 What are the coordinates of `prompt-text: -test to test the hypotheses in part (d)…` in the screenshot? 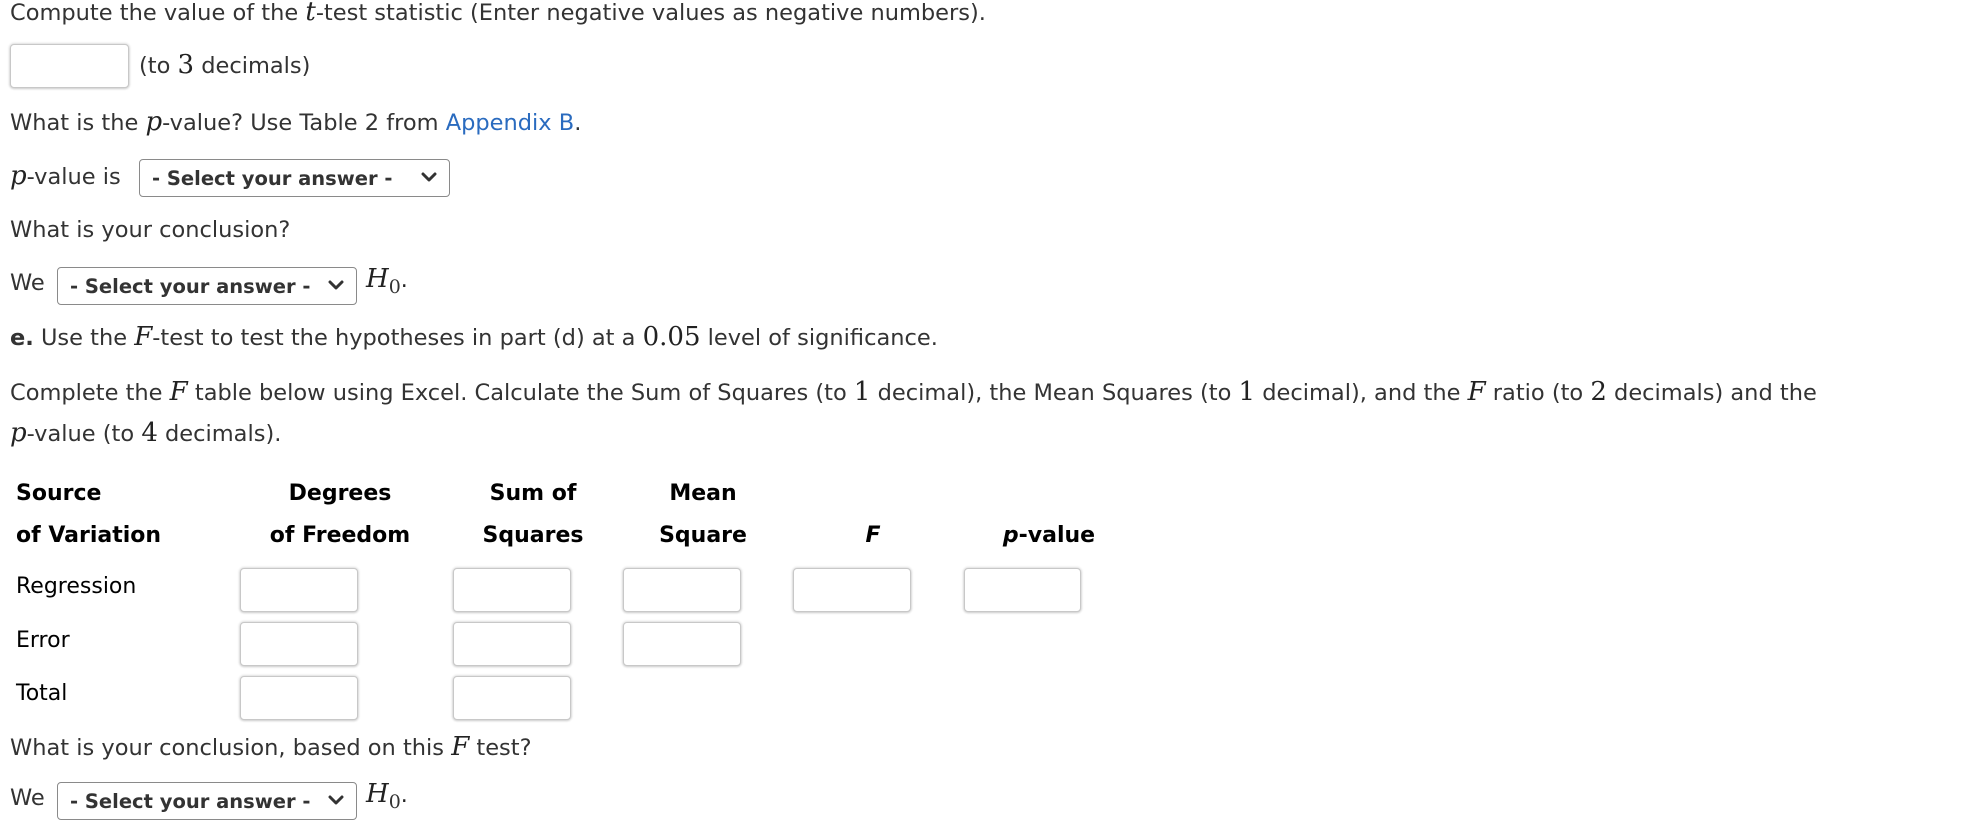 It's located at (397, 338).